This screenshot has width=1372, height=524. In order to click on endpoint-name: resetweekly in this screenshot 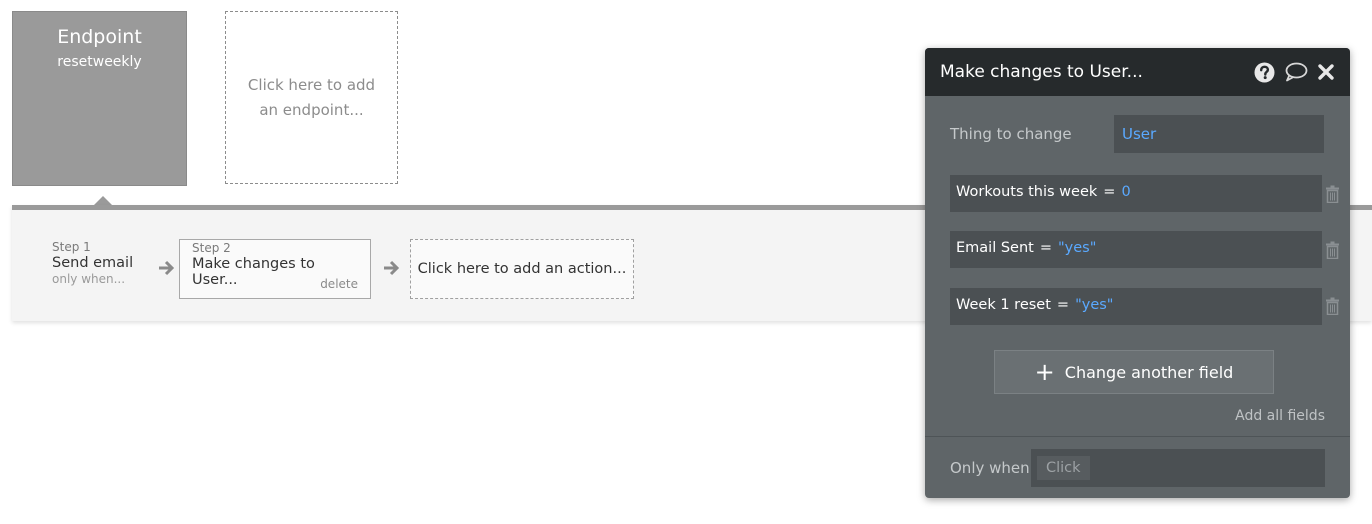, I will do `click(99, 62)`.